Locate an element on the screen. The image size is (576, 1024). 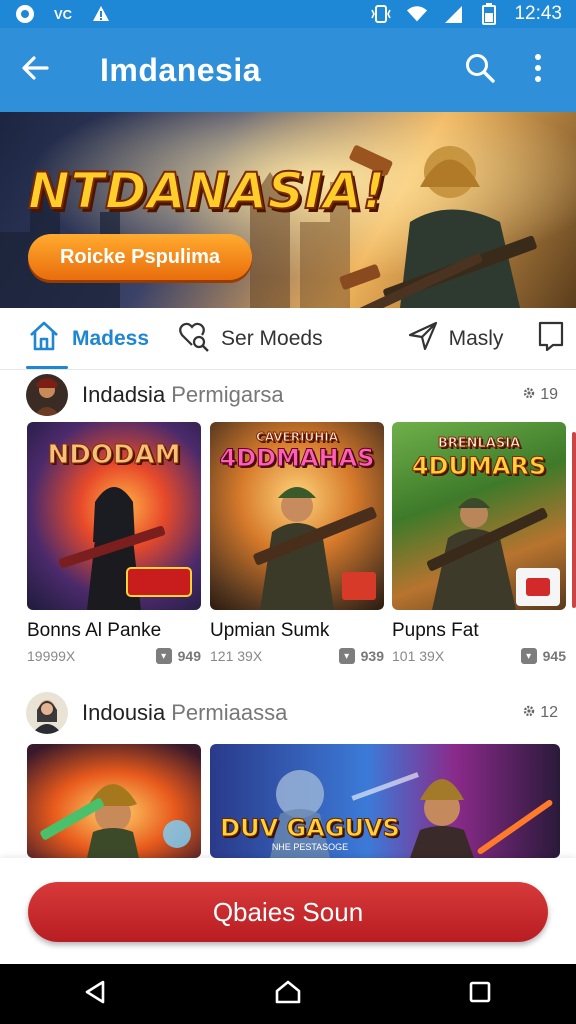
section-header: Indousia Permiaassa 12 is located at coordinates (288, 713).